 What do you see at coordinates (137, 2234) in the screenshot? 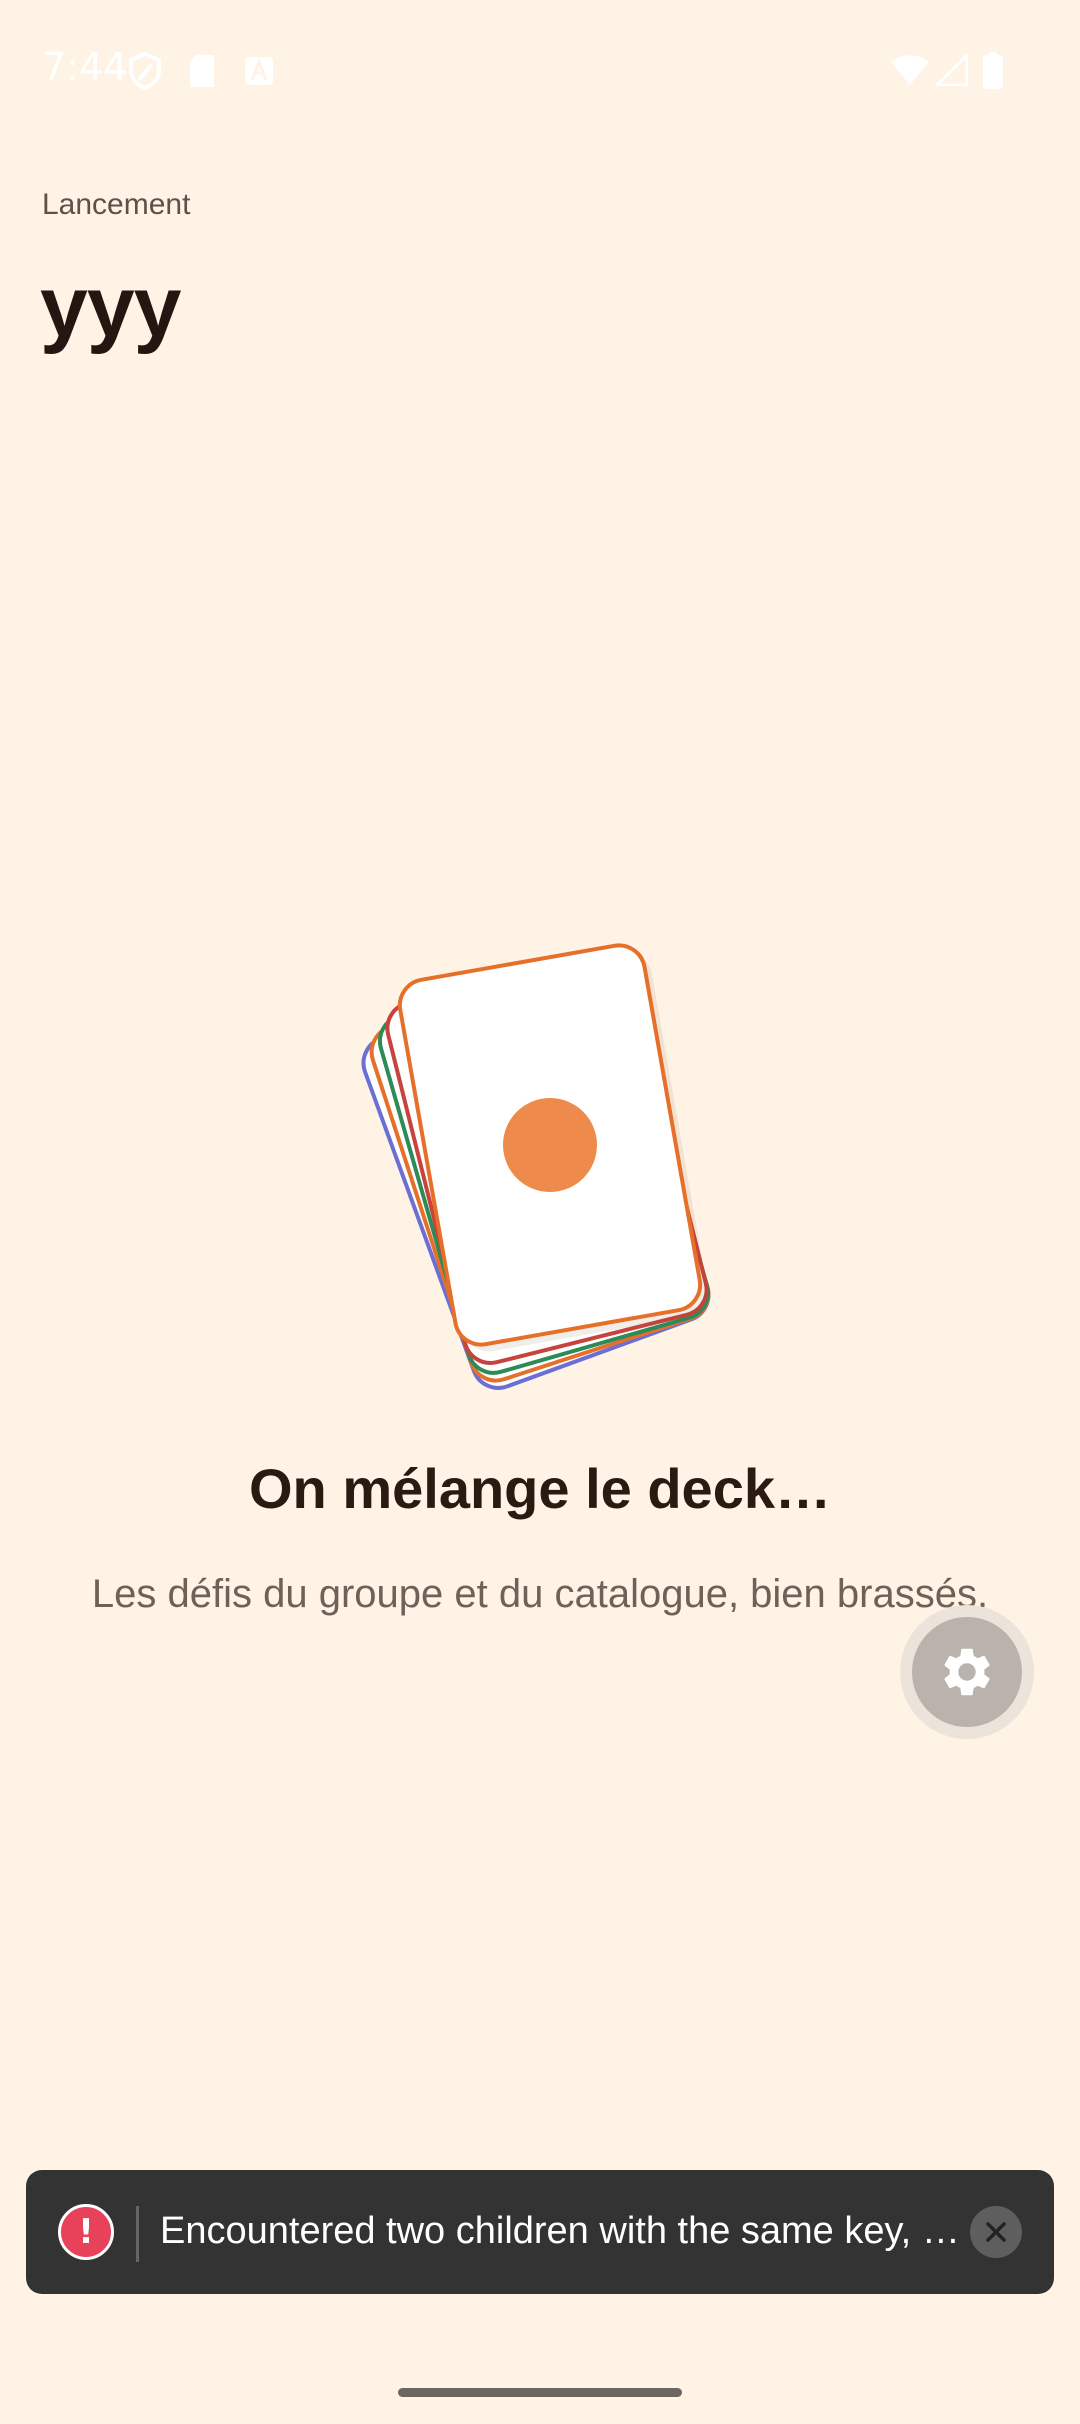
I see `toast-divider` at bounding box center [137, 2234].